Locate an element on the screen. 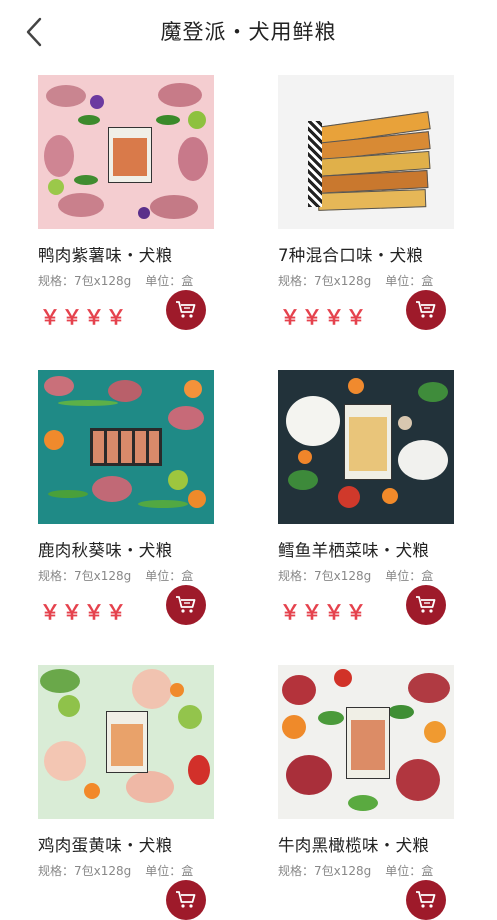  product-card: 鸡肉蛋黄味・犬粮 规格：7包x128g 单位：盒 is located at coordinates (127, 792).